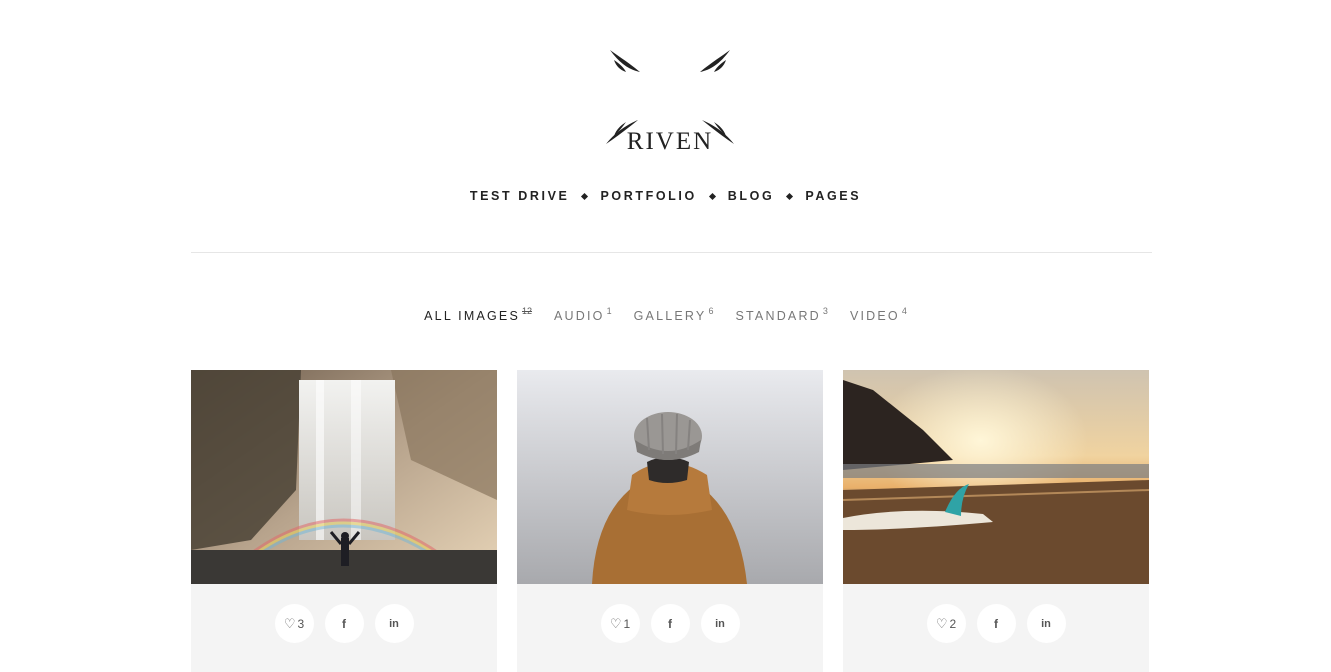 Image resolution: width=1331 pixels, height=672 pixels. Describe the element at coordinates (670, 316) in the screenshot. I see `filter-label: GALLERY` at that location.